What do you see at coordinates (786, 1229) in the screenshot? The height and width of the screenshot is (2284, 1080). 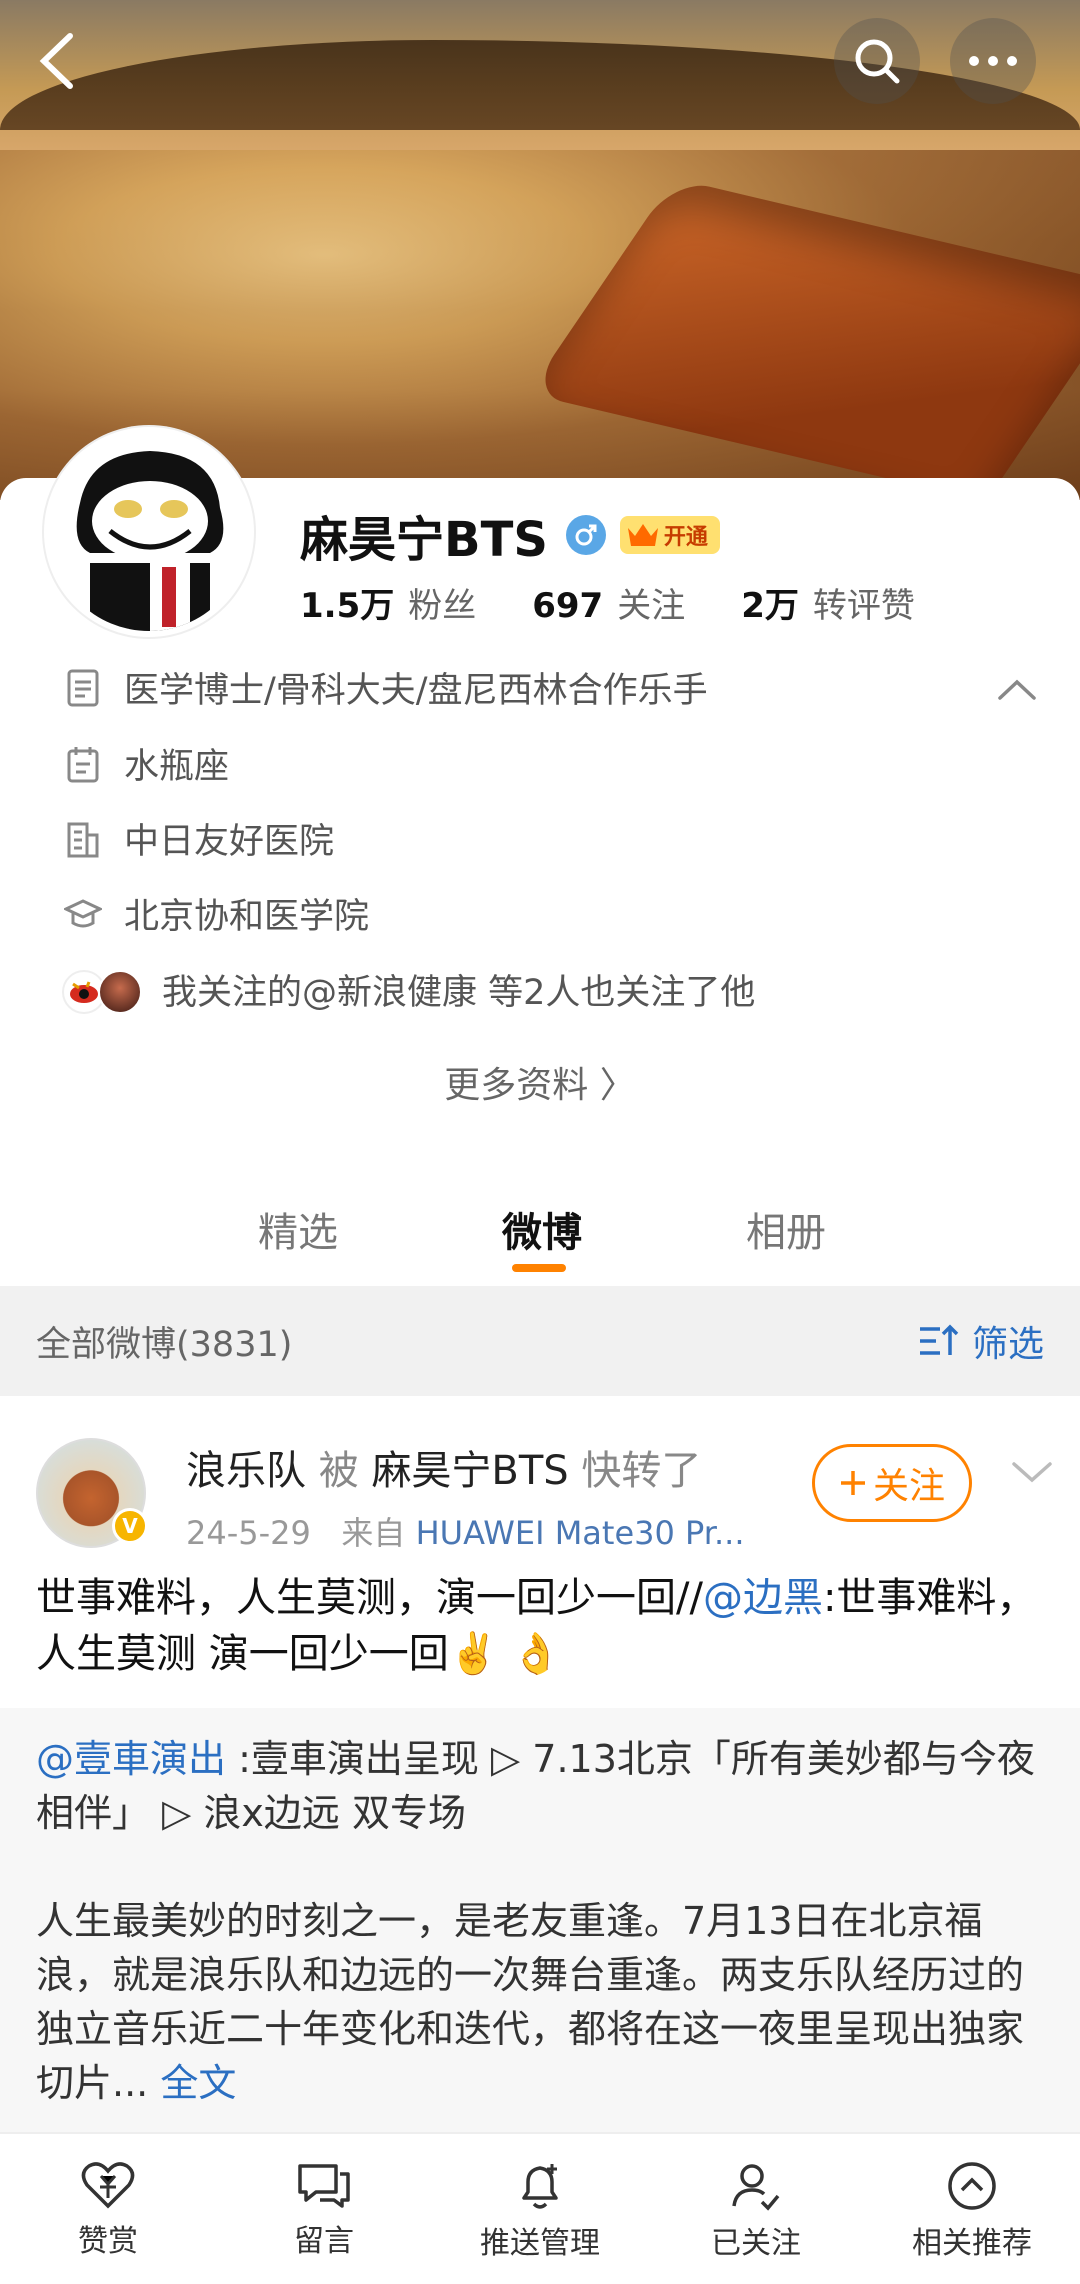 I see `tab-album: 相册` at bounding box center [786, 1229].